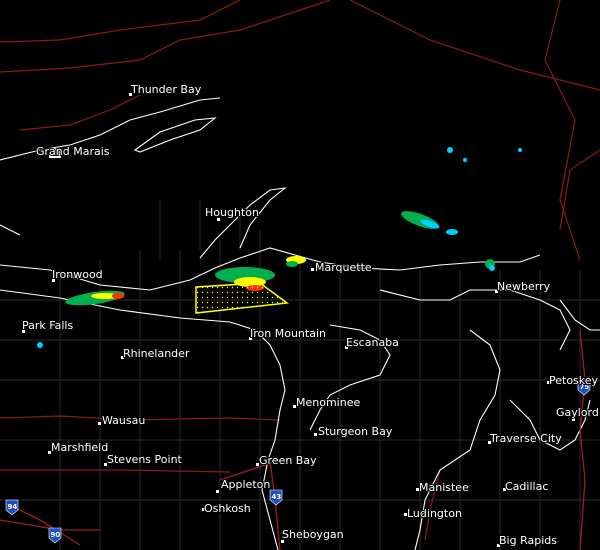 This screenshot has height=550, width=600. What do you see at coordinates (166, 89) in the screenshot?
I see `city-label-thunder-bay: Thunder Bay` at bounding box center [166, 89].